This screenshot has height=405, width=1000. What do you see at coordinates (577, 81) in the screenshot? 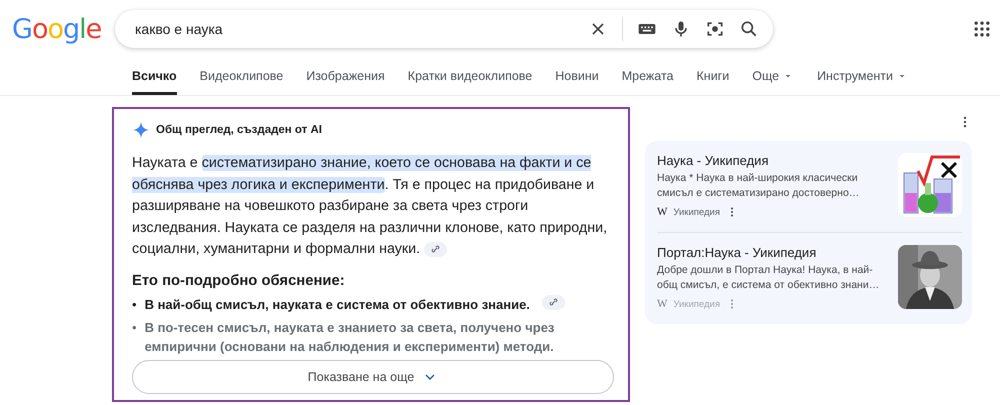
I see `search-tab: Новини` at bounding box center [577, 81].